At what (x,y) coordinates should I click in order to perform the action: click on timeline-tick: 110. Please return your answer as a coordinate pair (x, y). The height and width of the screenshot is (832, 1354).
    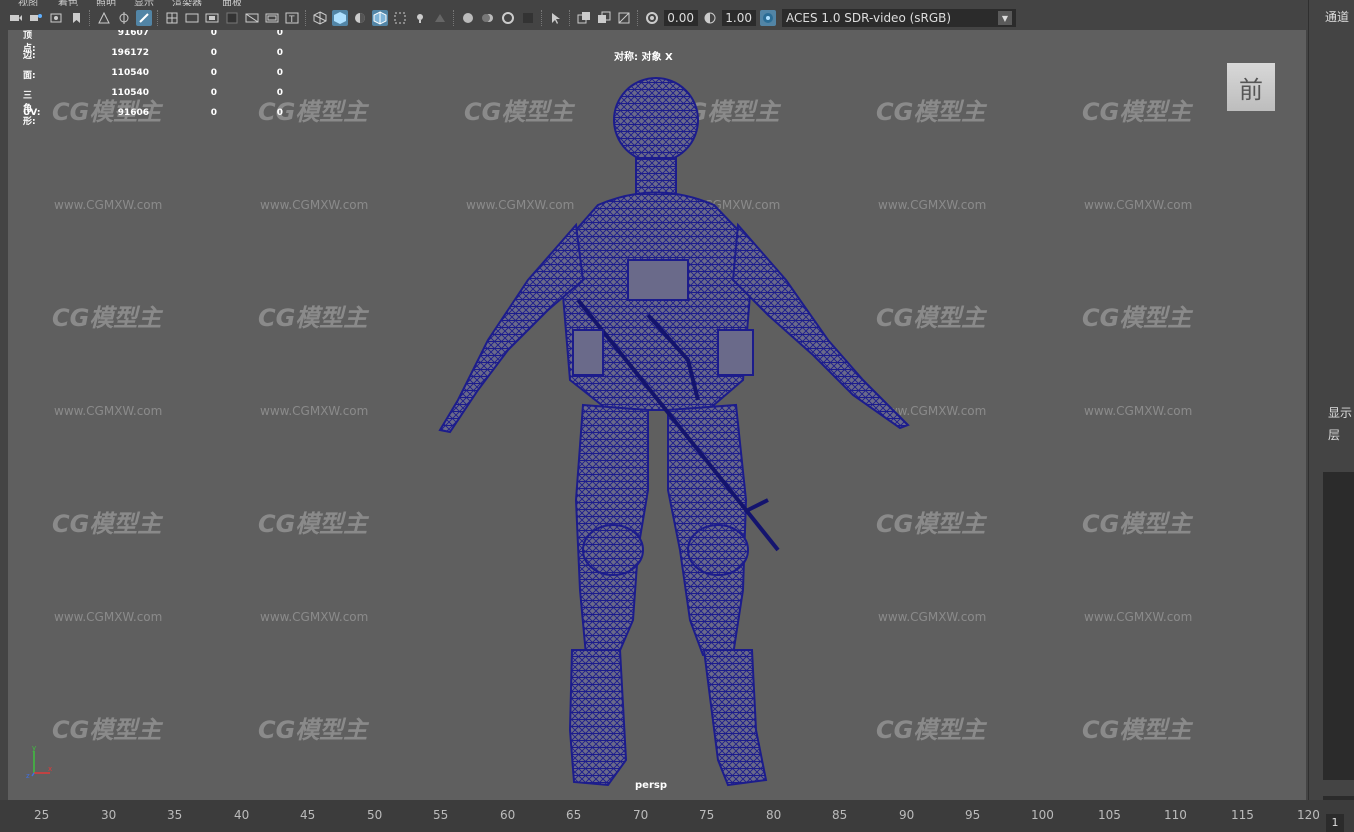
    Looking at the image, I should click on (1175, 815).